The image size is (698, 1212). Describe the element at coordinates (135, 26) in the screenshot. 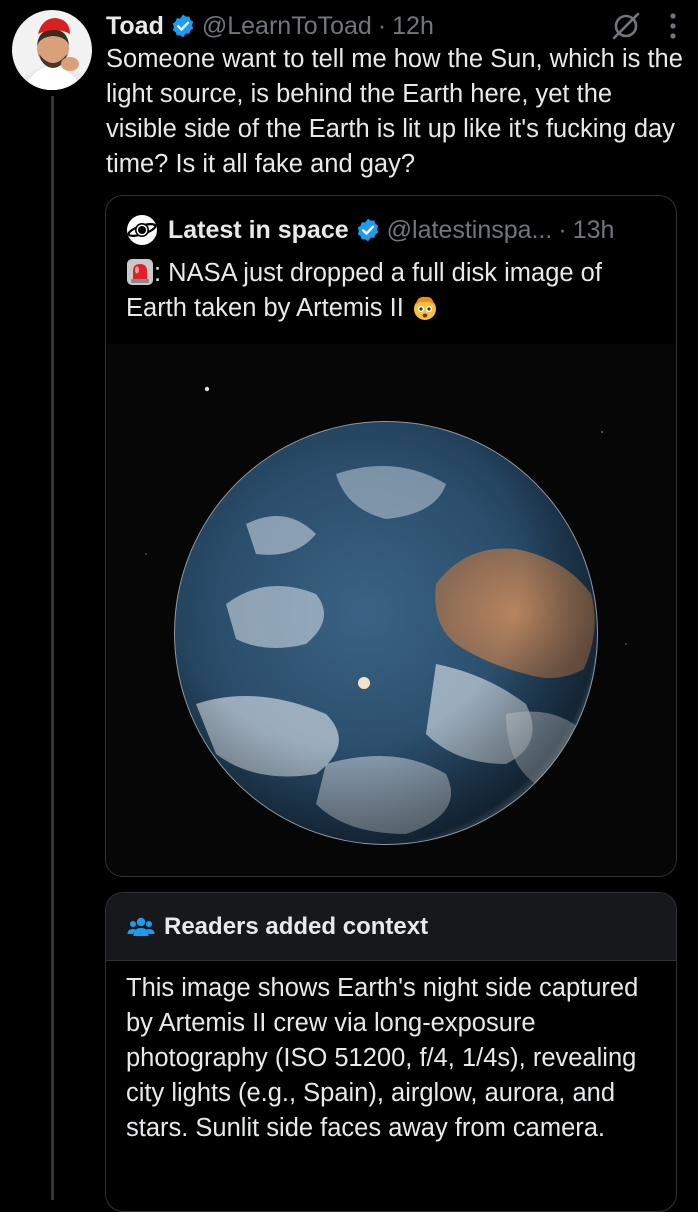

I see `author-name: Toad` at that location.